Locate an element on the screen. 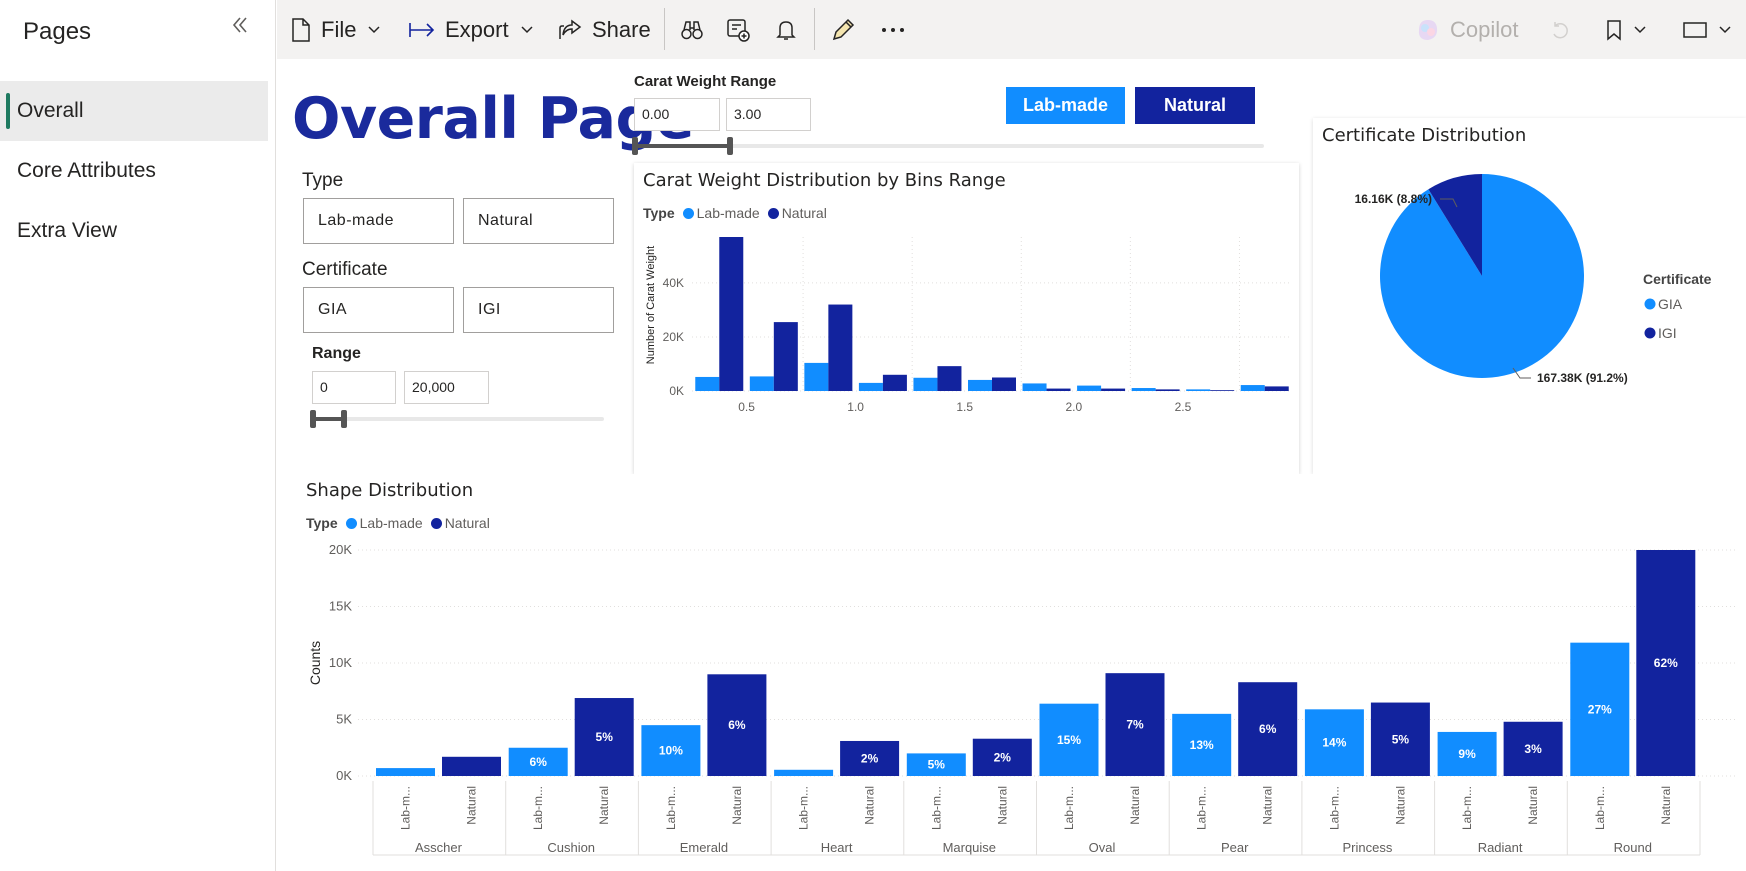 Image resolution: width=1746 pixels, height=871 pixels. more-options-icon is located at coordinates (893, 29).